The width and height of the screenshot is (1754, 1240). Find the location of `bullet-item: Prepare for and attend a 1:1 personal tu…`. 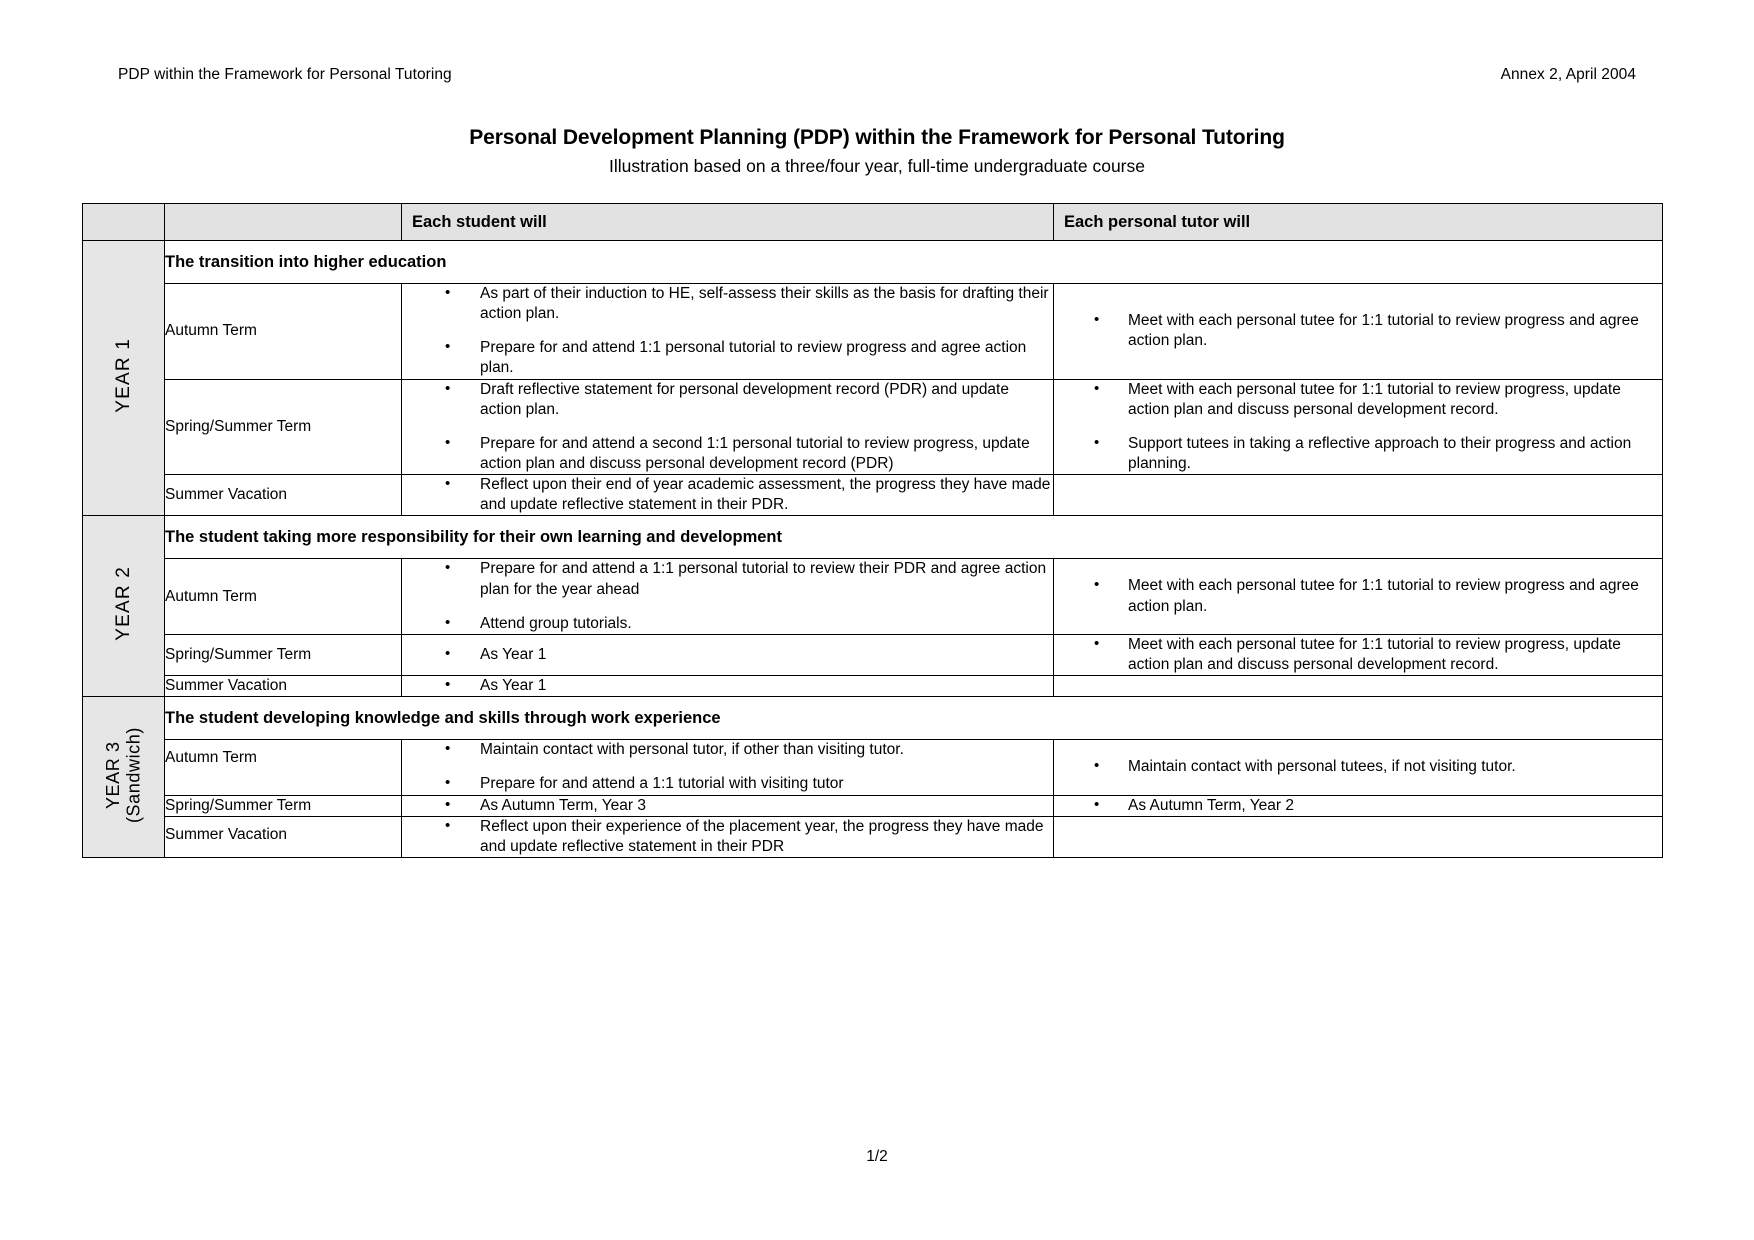

bullet-item: Prepare for and attend a 1:1 personal tu… is located at coordinates (727, 578).